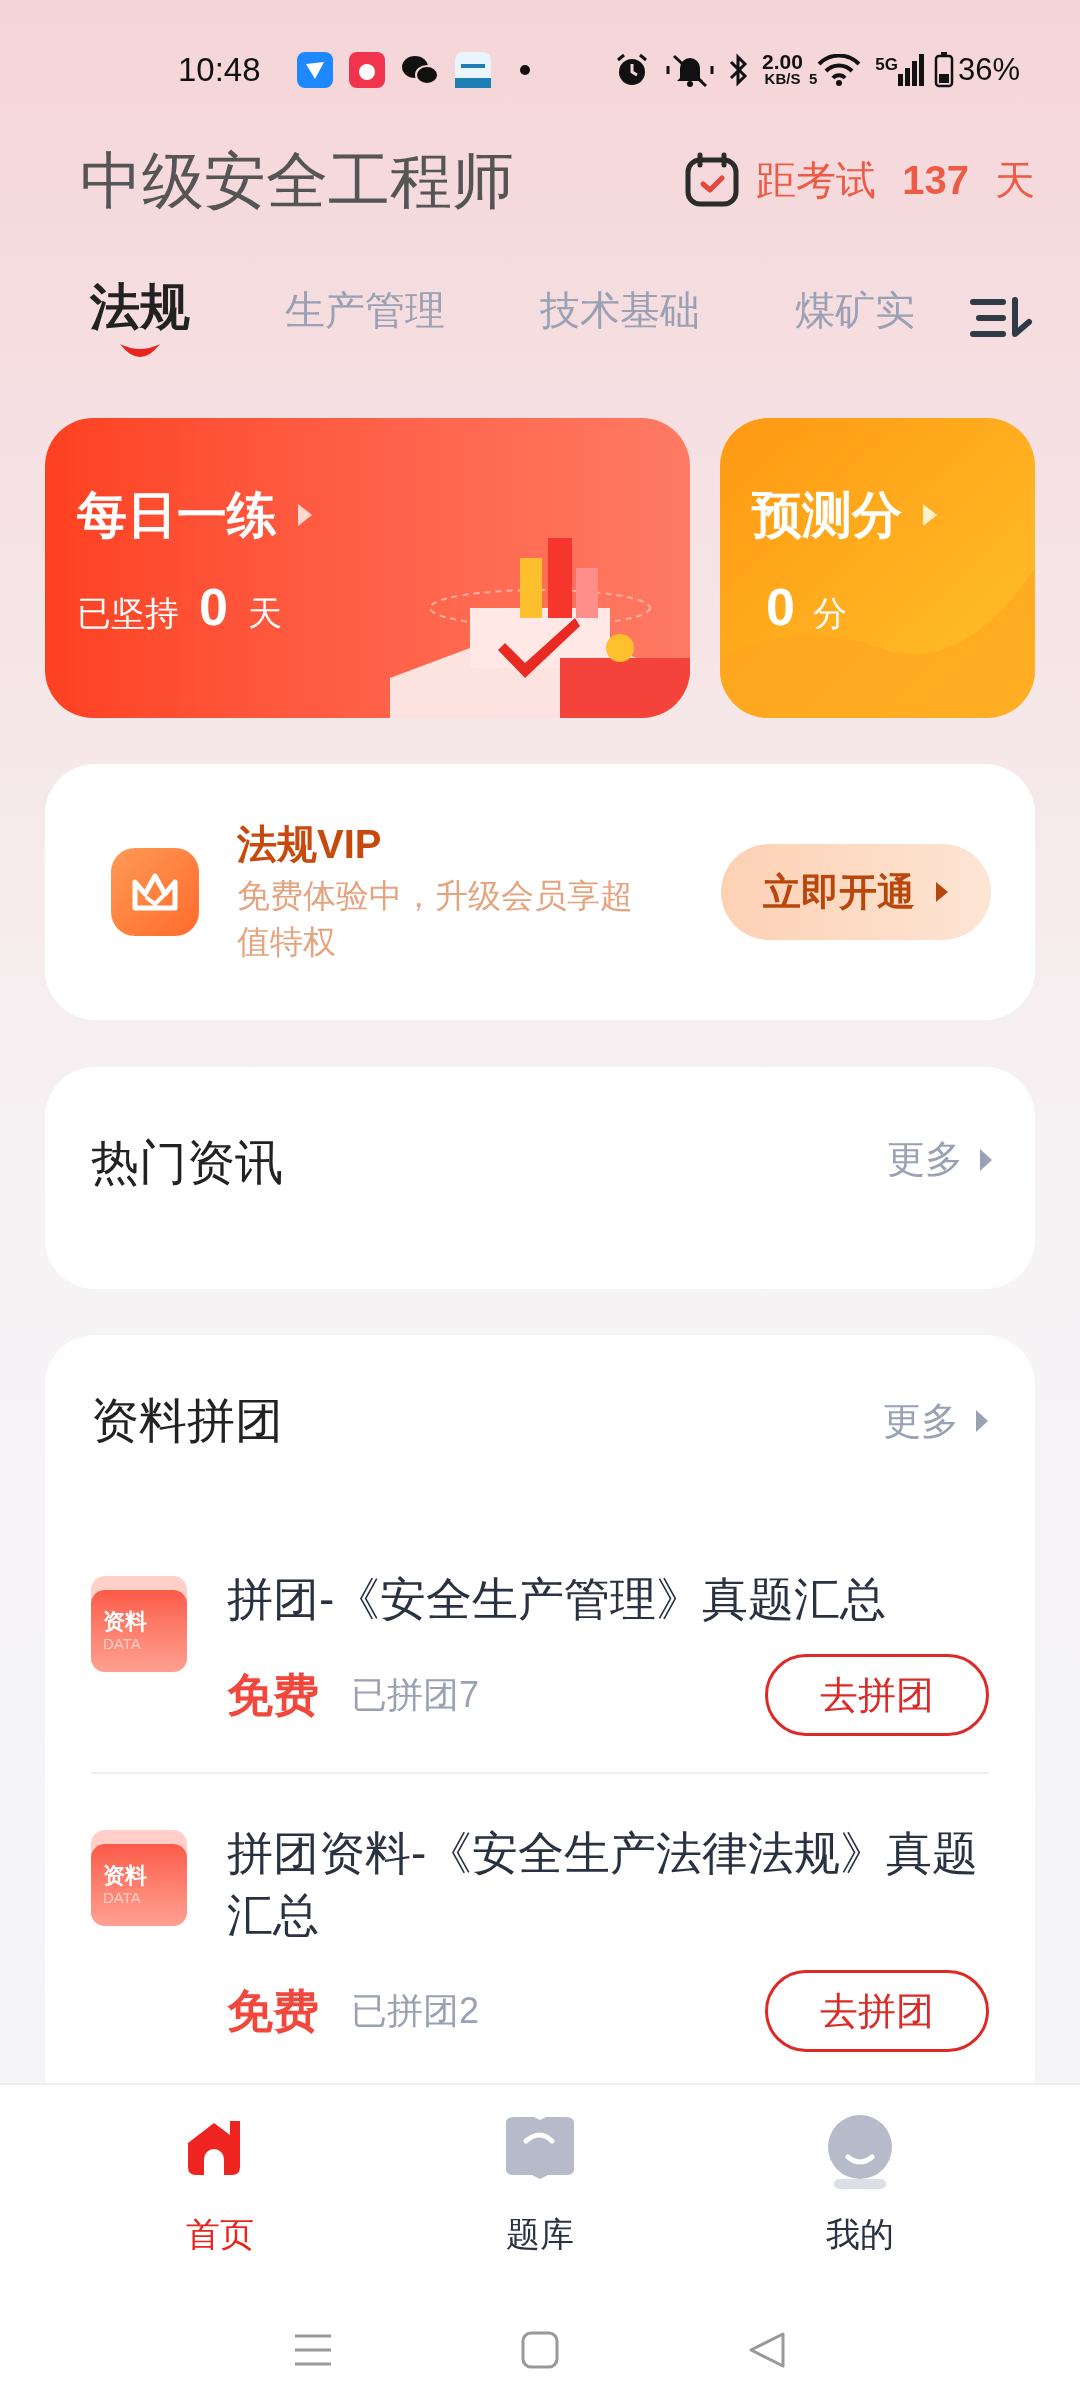 This screenshot has height=2400, width=1080. I want to click on home-button-icon, so click(540, 2350).